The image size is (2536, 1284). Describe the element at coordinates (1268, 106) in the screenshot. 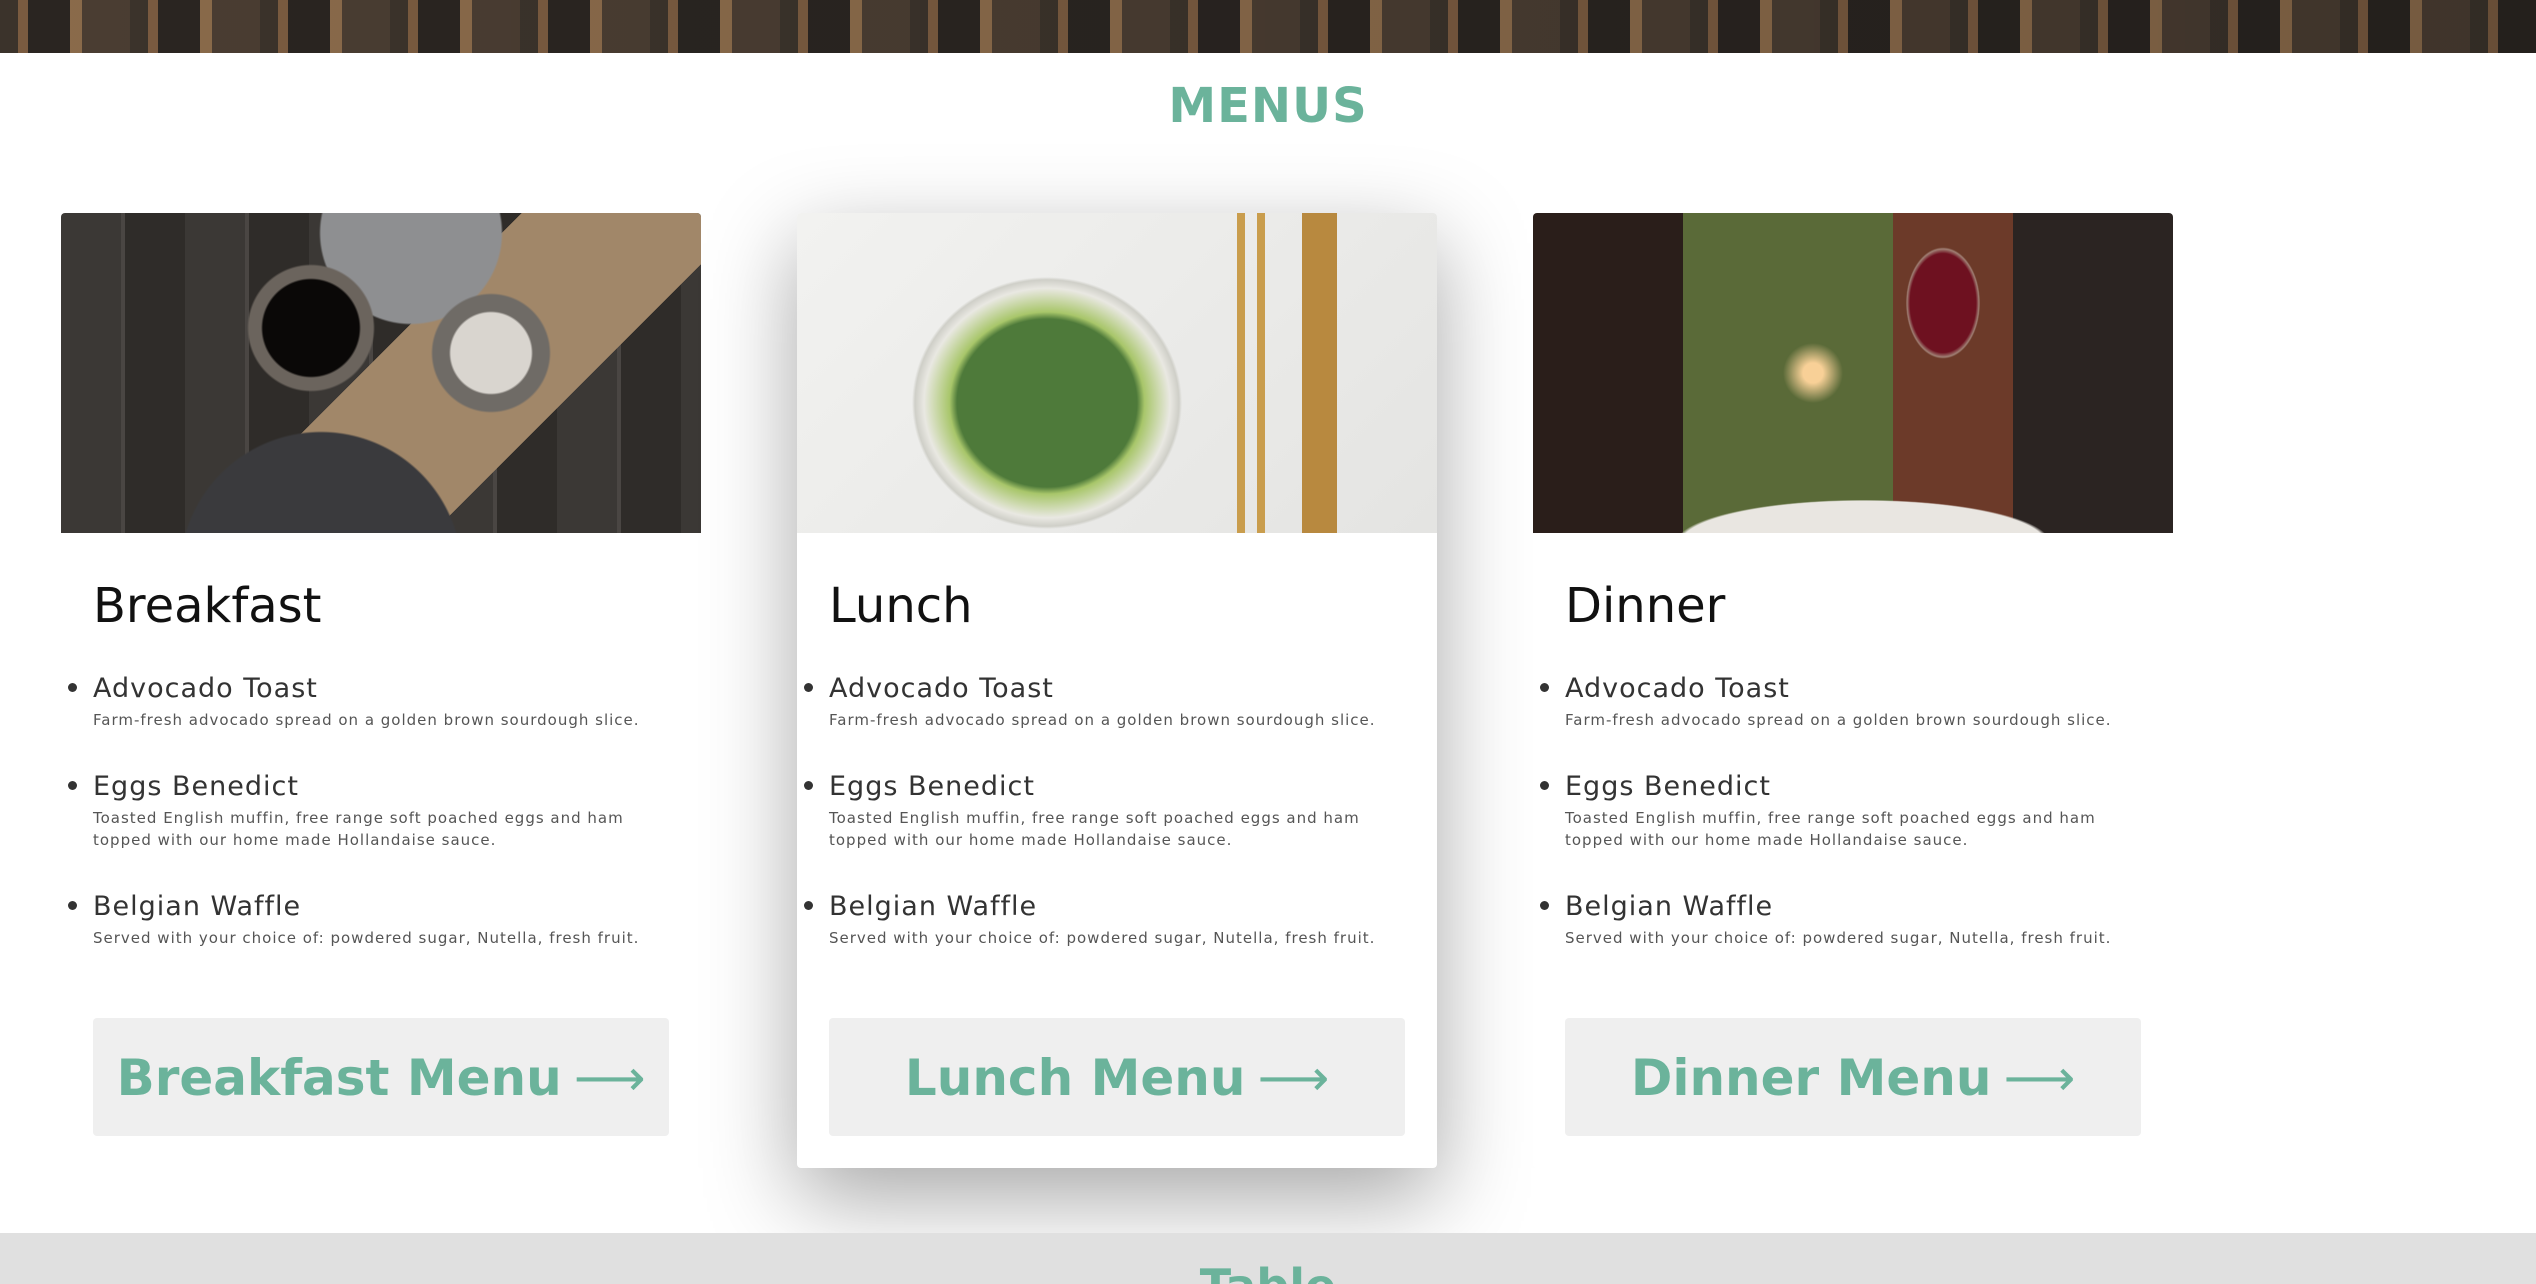

I see `section-title: MENUS` at that location.